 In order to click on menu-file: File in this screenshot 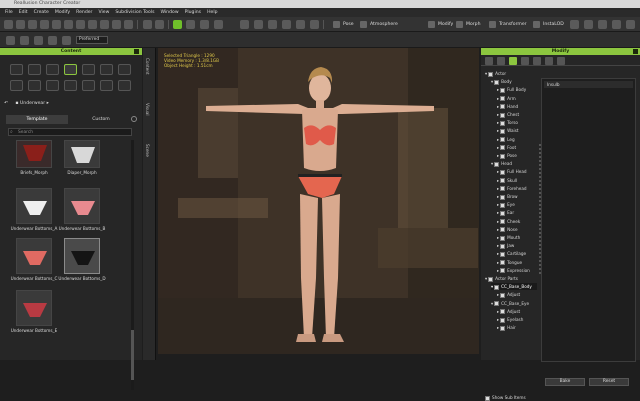, I will do `click(9, 12)`.